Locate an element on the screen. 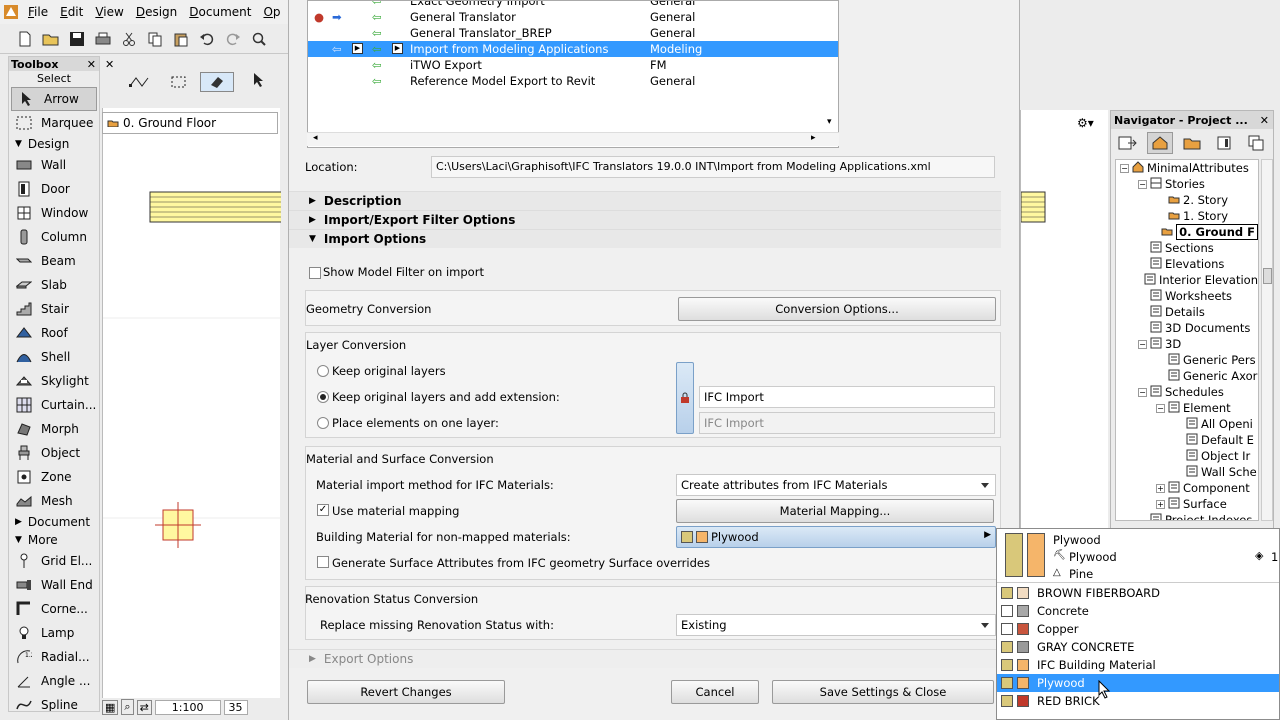 The image size is (1280, 720). section-description: ▶ Description is located at coordinates (645, 200).